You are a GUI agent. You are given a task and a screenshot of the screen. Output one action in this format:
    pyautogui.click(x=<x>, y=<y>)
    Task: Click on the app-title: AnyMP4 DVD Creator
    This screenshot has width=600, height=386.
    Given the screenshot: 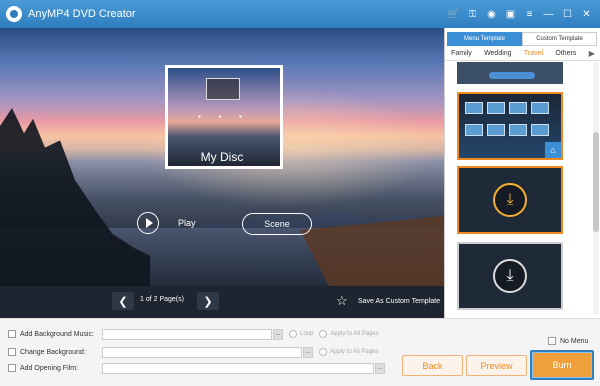 What is the action you would take?
    pyautogui.click(x=82, y=14)
    